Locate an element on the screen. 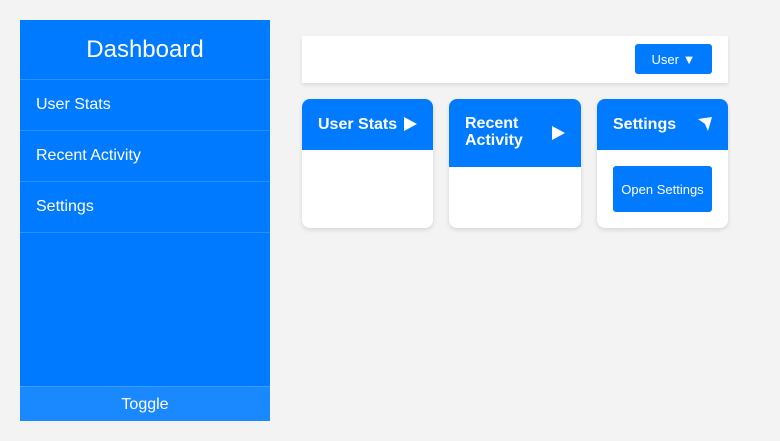  user-stats-card: User Stats is located at coordinates (367, 163).